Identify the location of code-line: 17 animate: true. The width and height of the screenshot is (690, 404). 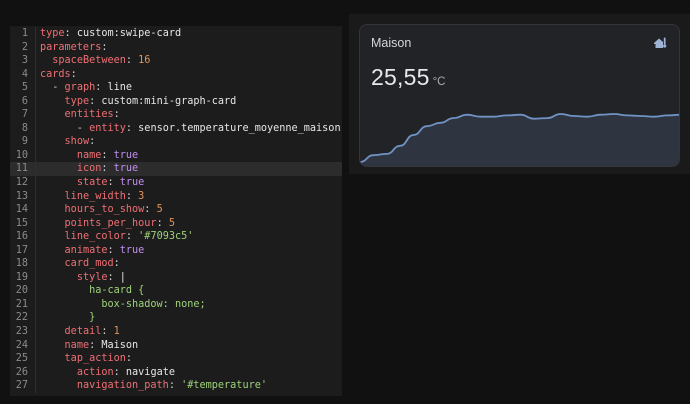
(176, 250).